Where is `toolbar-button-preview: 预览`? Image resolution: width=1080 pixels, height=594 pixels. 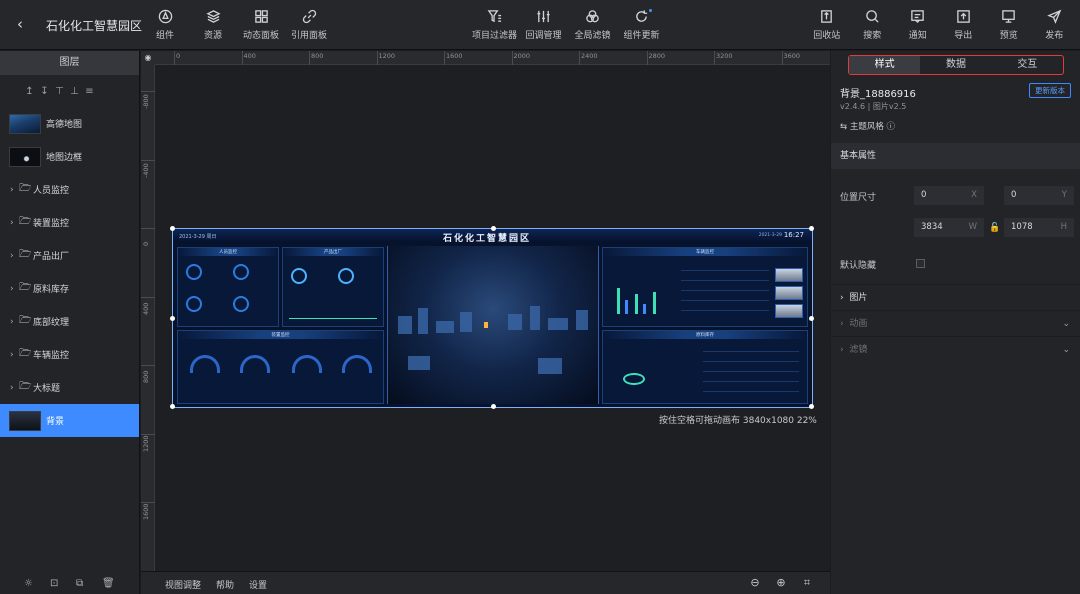
toolbar-button-preview: 预览 is located at coordinates (1009, 25).